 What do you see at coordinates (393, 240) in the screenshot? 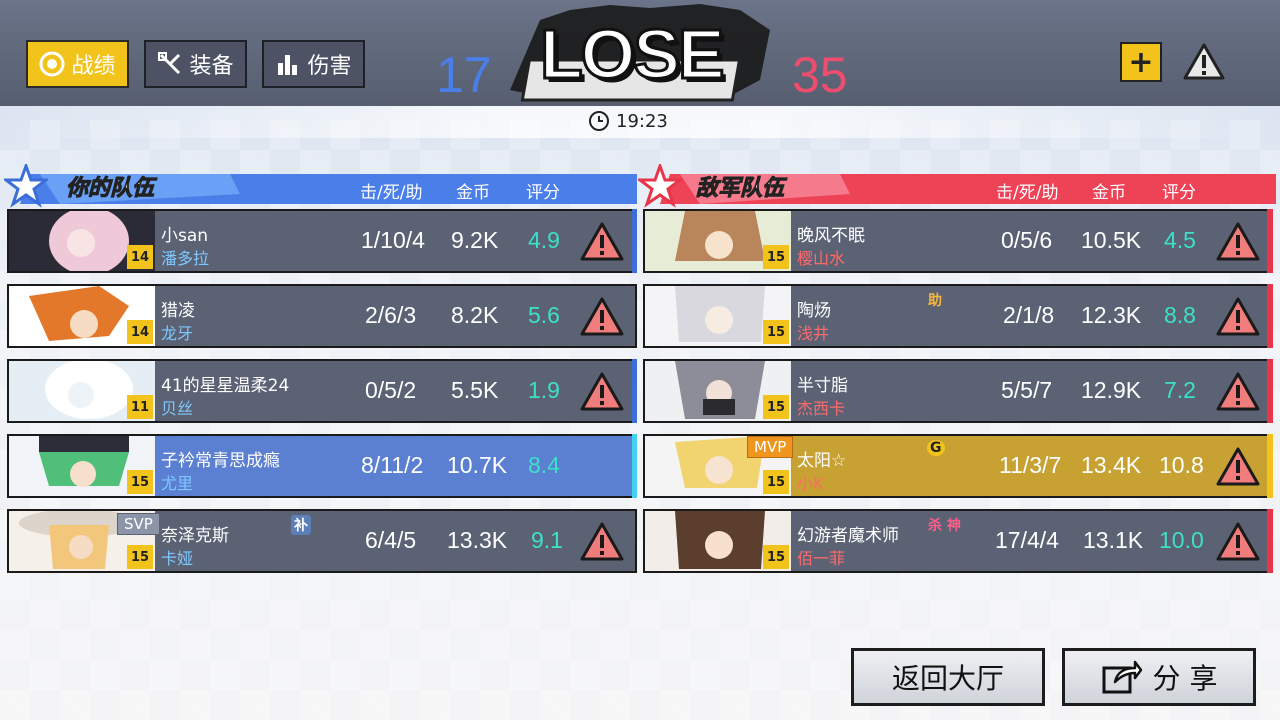
I see `kda-value: 1/10/4` at bounding box center [393, 240].